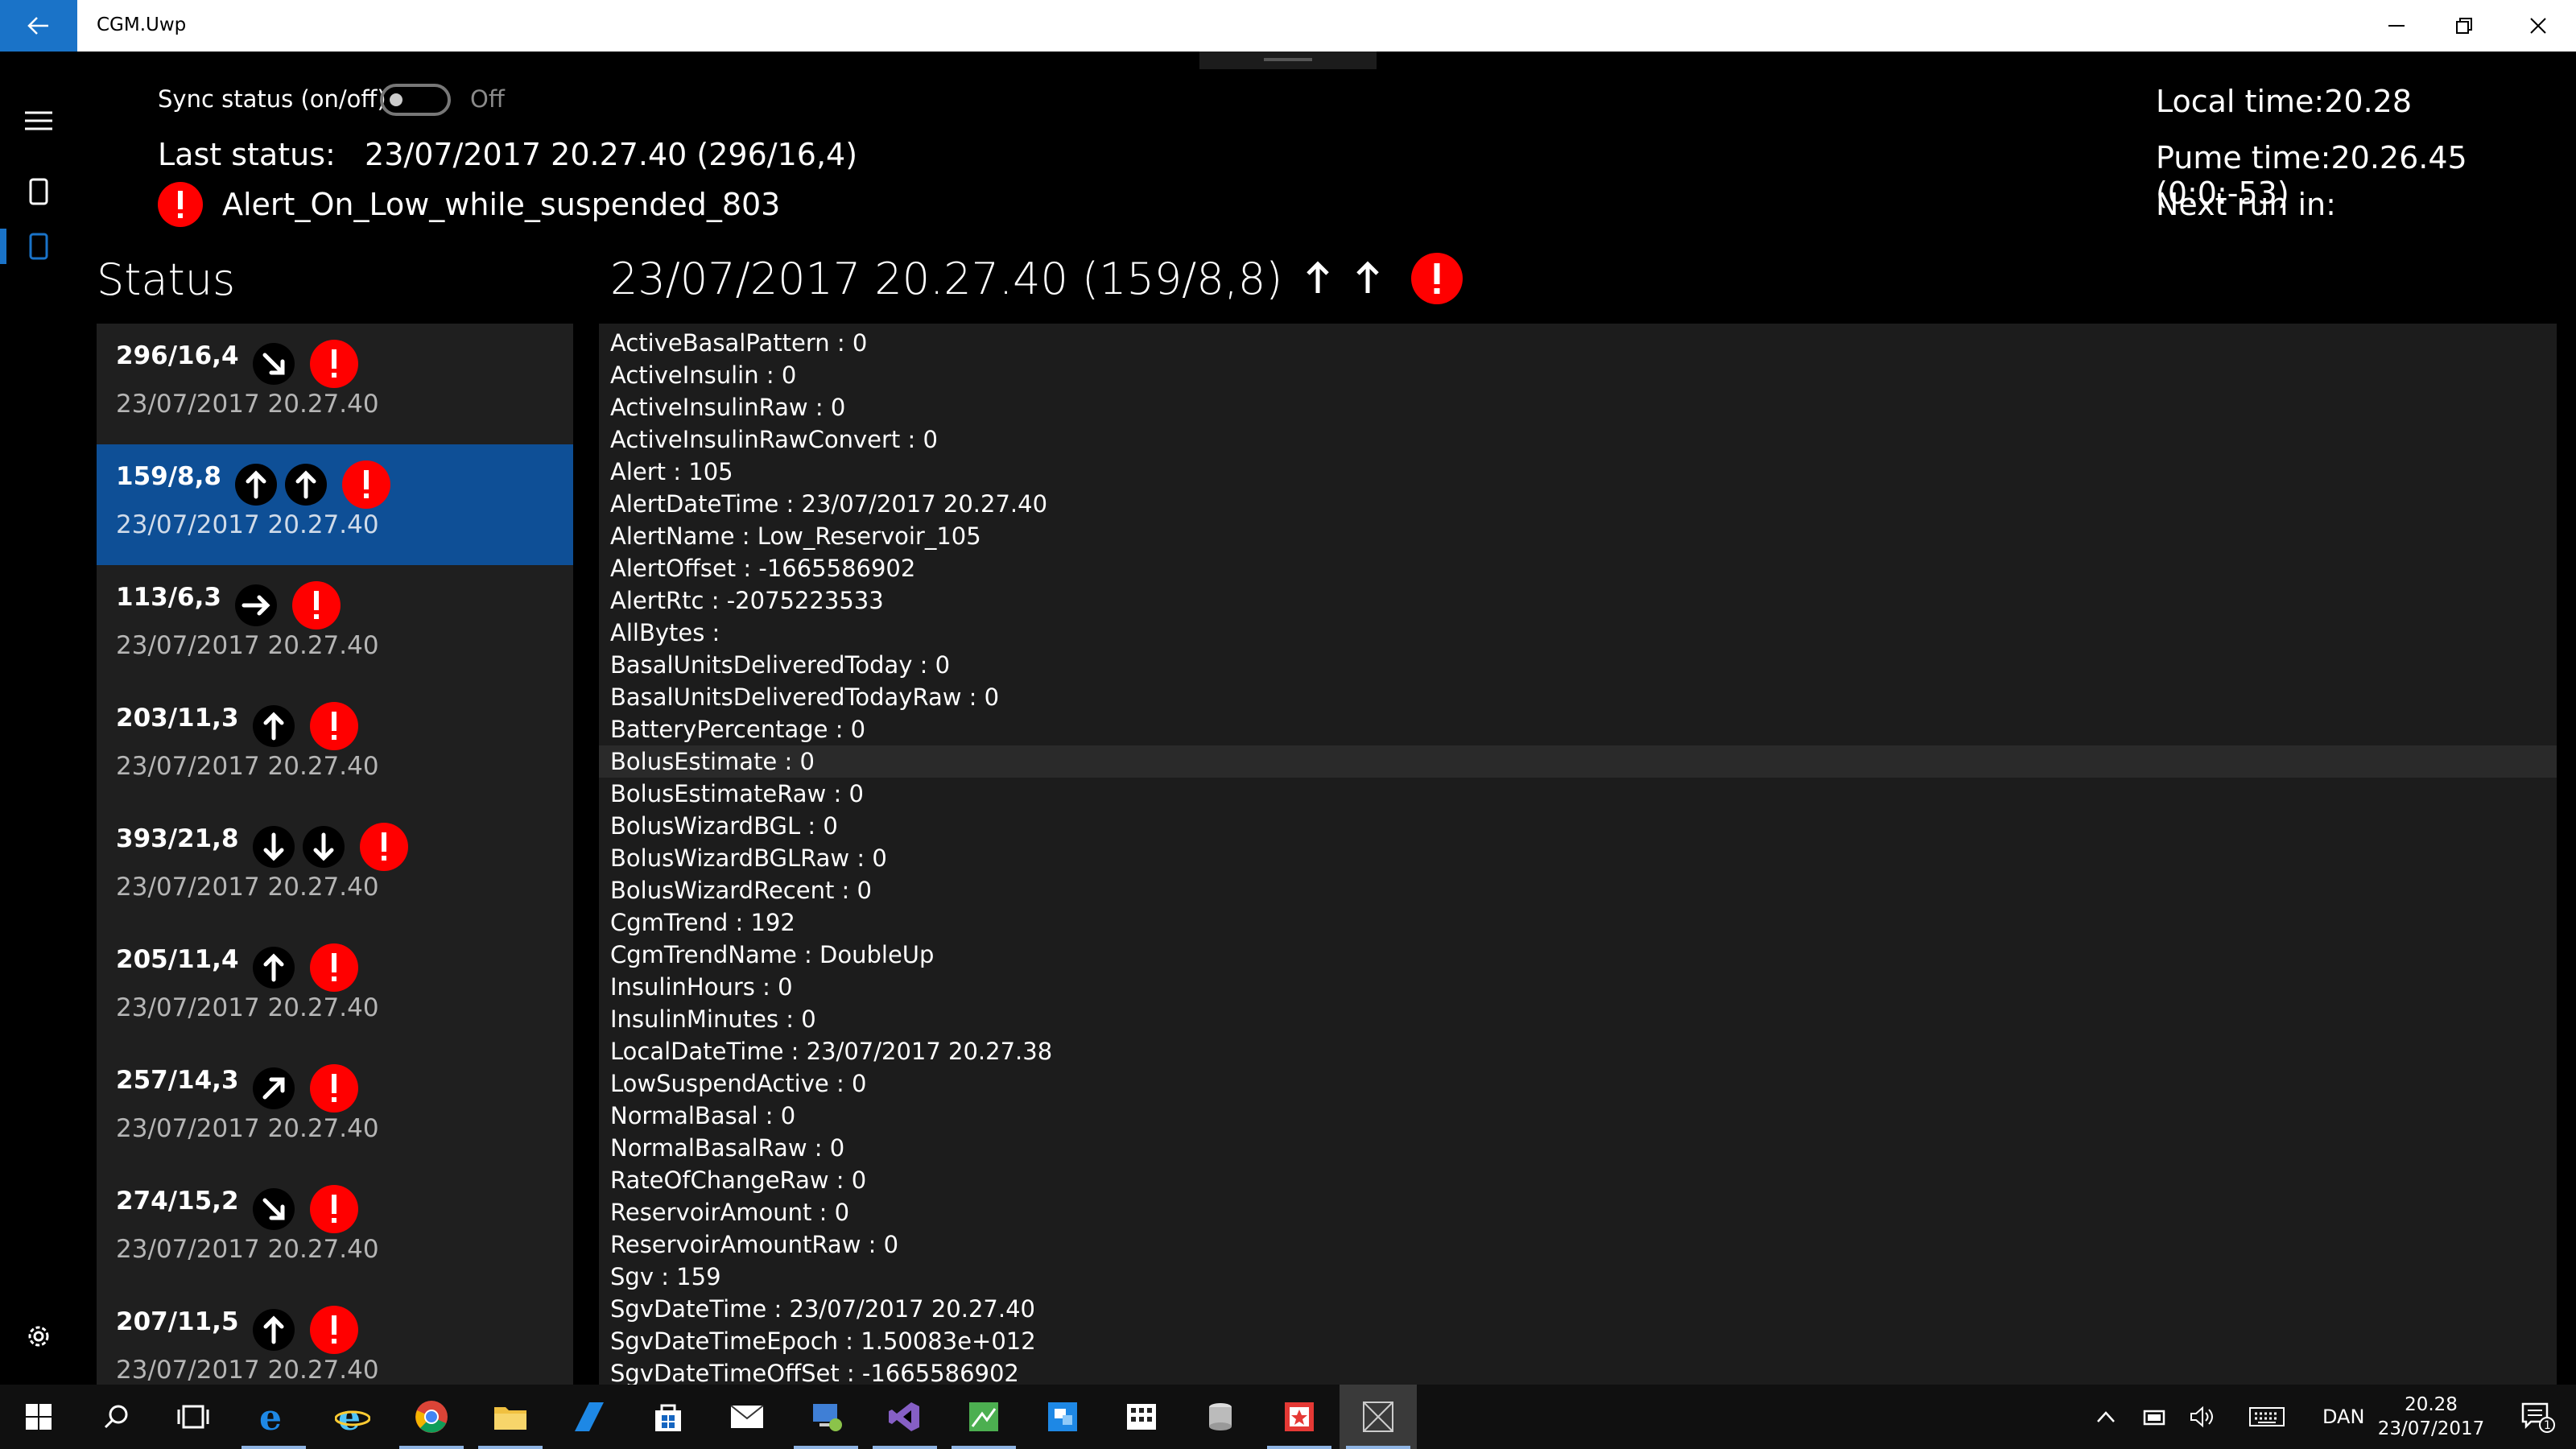 Image resolution: width=2576 pixels, height=1449 pixels. I want to click on property-row: NormalBasalRaw : 0, so click(1578, 1148).